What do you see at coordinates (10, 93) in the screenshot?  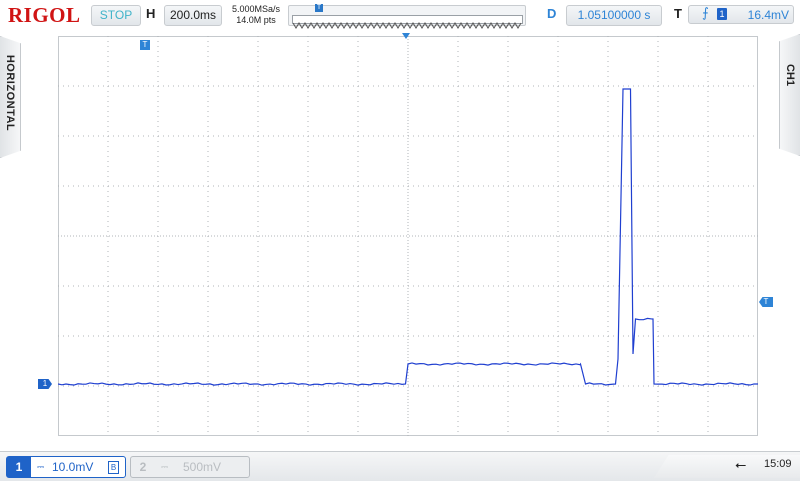 I see `horizontal-menu-label: HORIZONTAL` at bounding box center [10, 93].